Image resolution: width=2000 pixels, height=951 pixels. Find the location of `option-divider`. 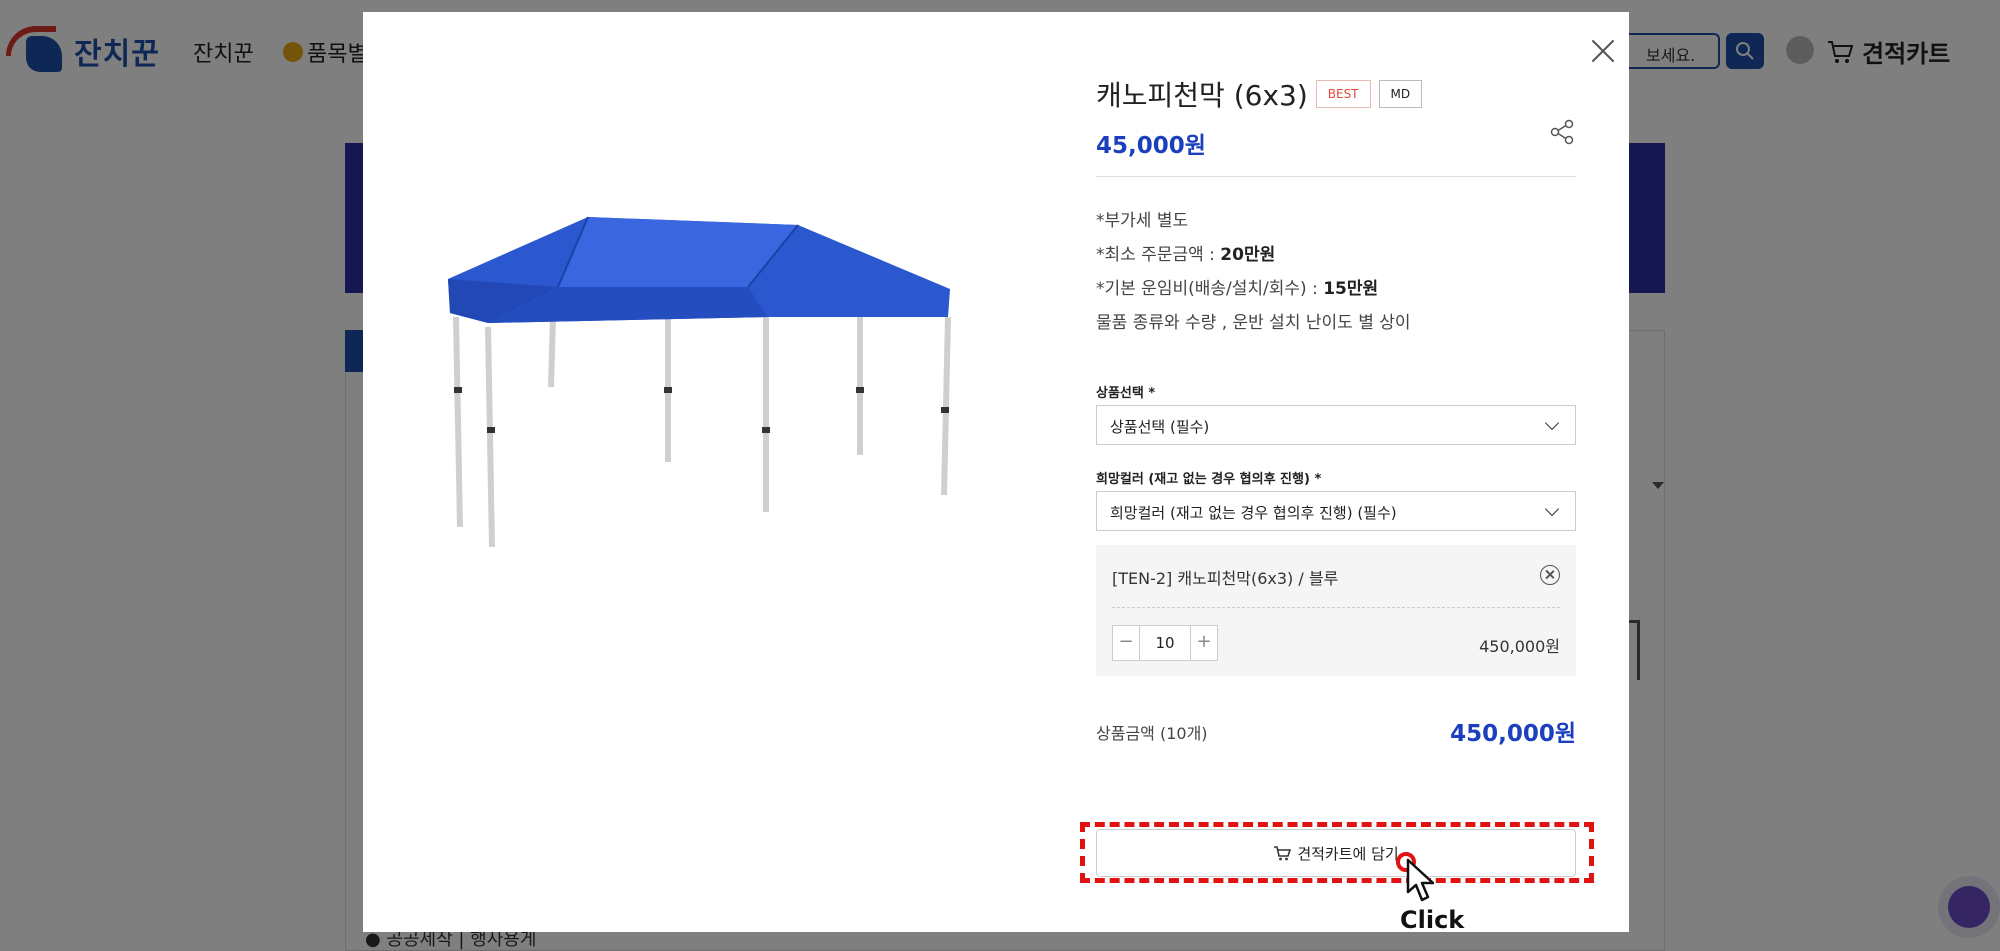

option-divider is located at coordinates (1336, 607).